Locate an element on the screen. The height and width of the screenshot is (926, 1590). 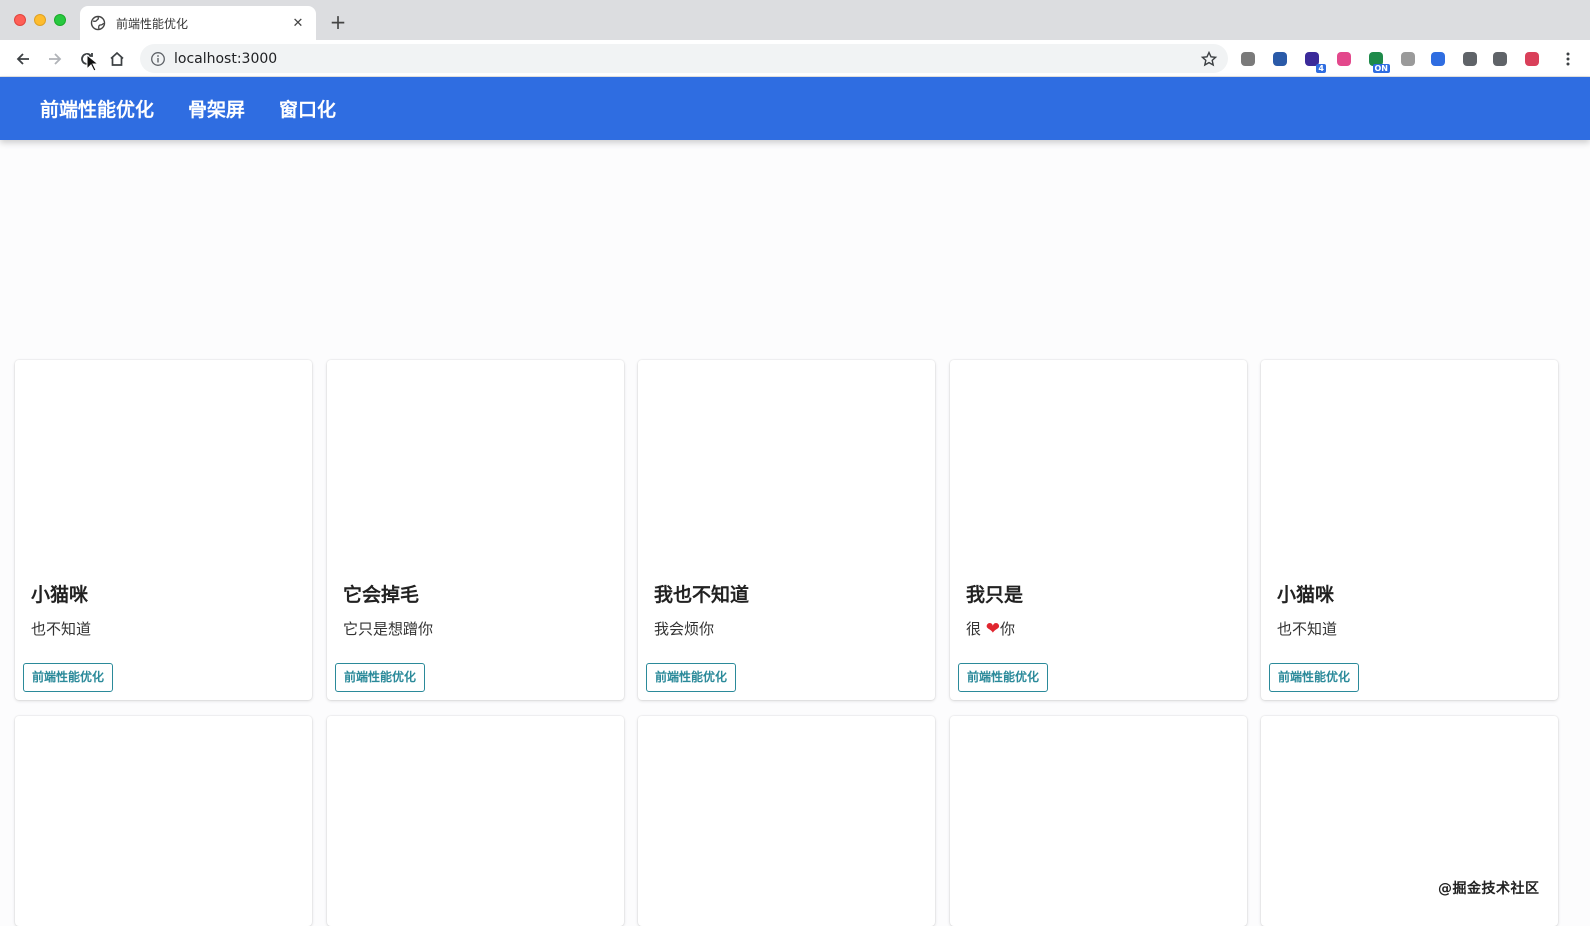
card-description: 很 ❤你 is located at coordinates (990, 628).